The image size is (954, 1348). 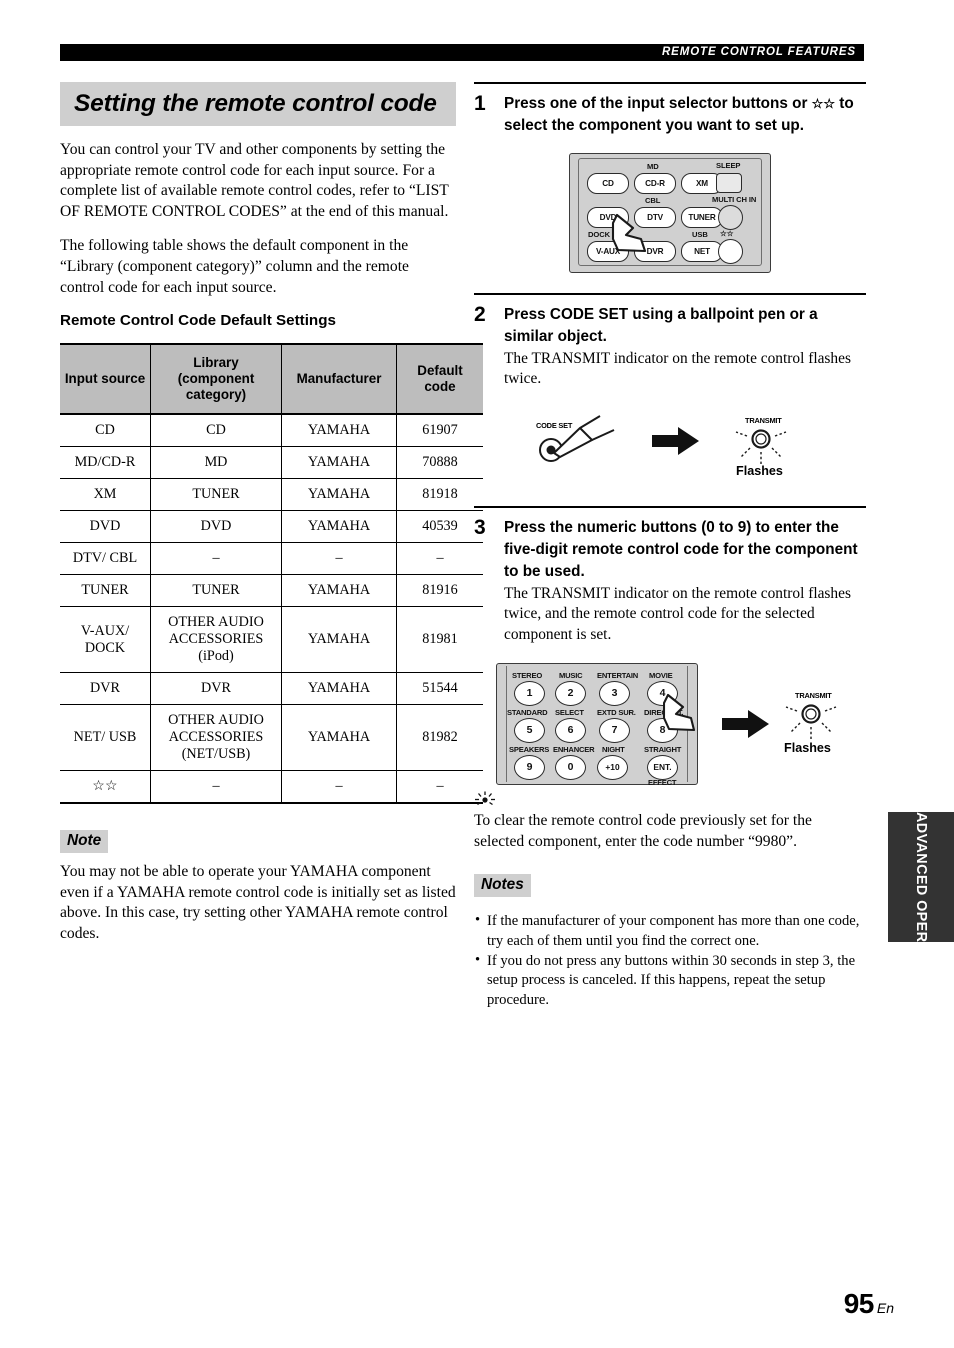 What do you see at coordinates (439, 559) in the screenshot?
I see `cell-default-code: –` at bounding box center [439, 559].